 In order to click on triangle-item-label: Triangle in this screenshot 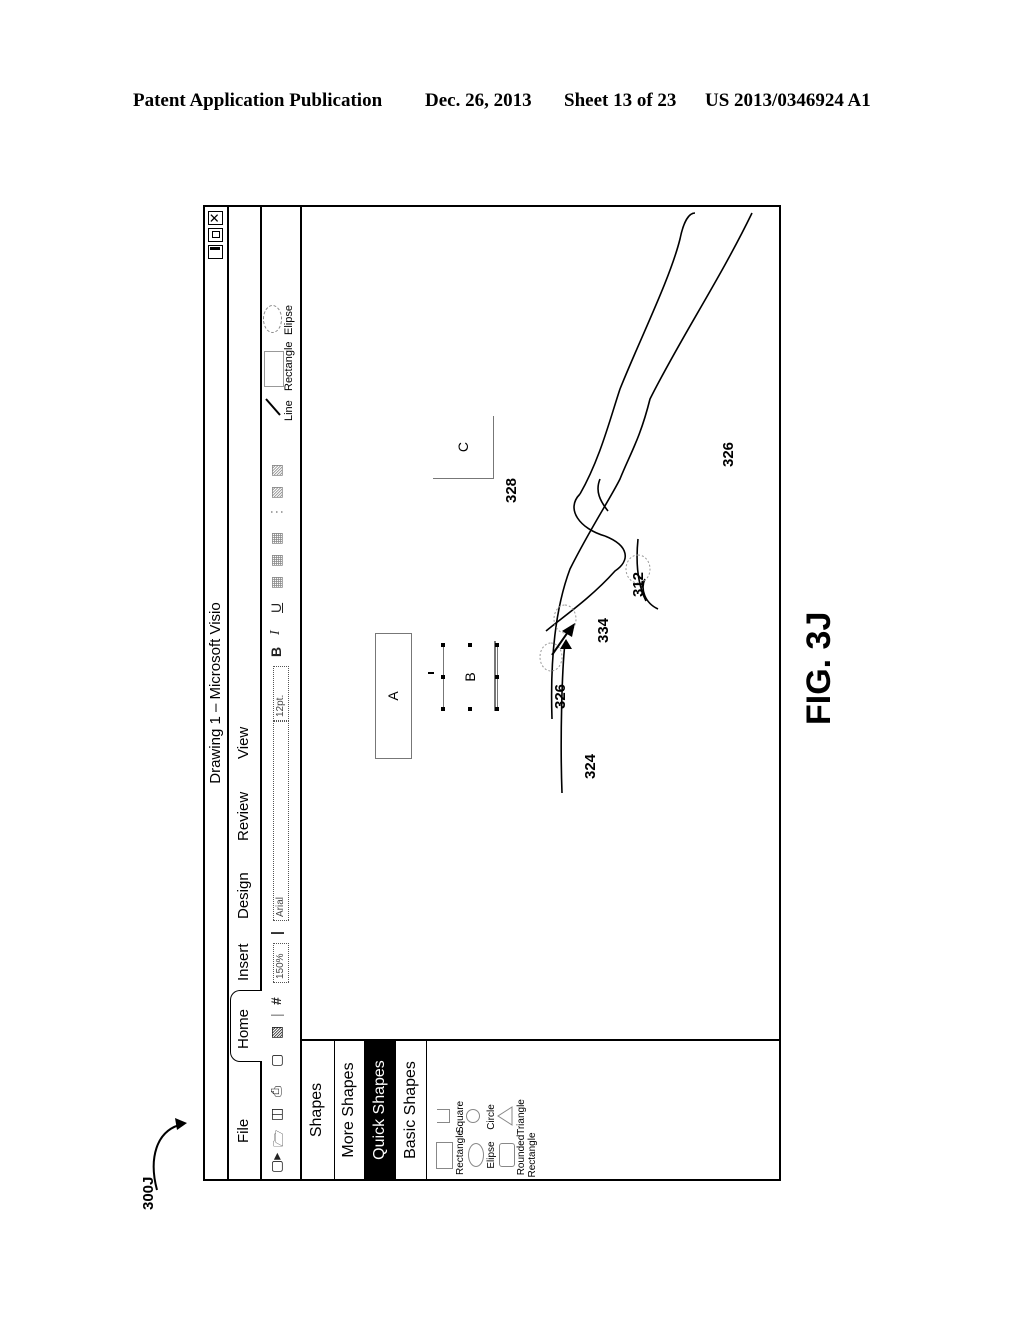, I will do `click(521, 1117)`.